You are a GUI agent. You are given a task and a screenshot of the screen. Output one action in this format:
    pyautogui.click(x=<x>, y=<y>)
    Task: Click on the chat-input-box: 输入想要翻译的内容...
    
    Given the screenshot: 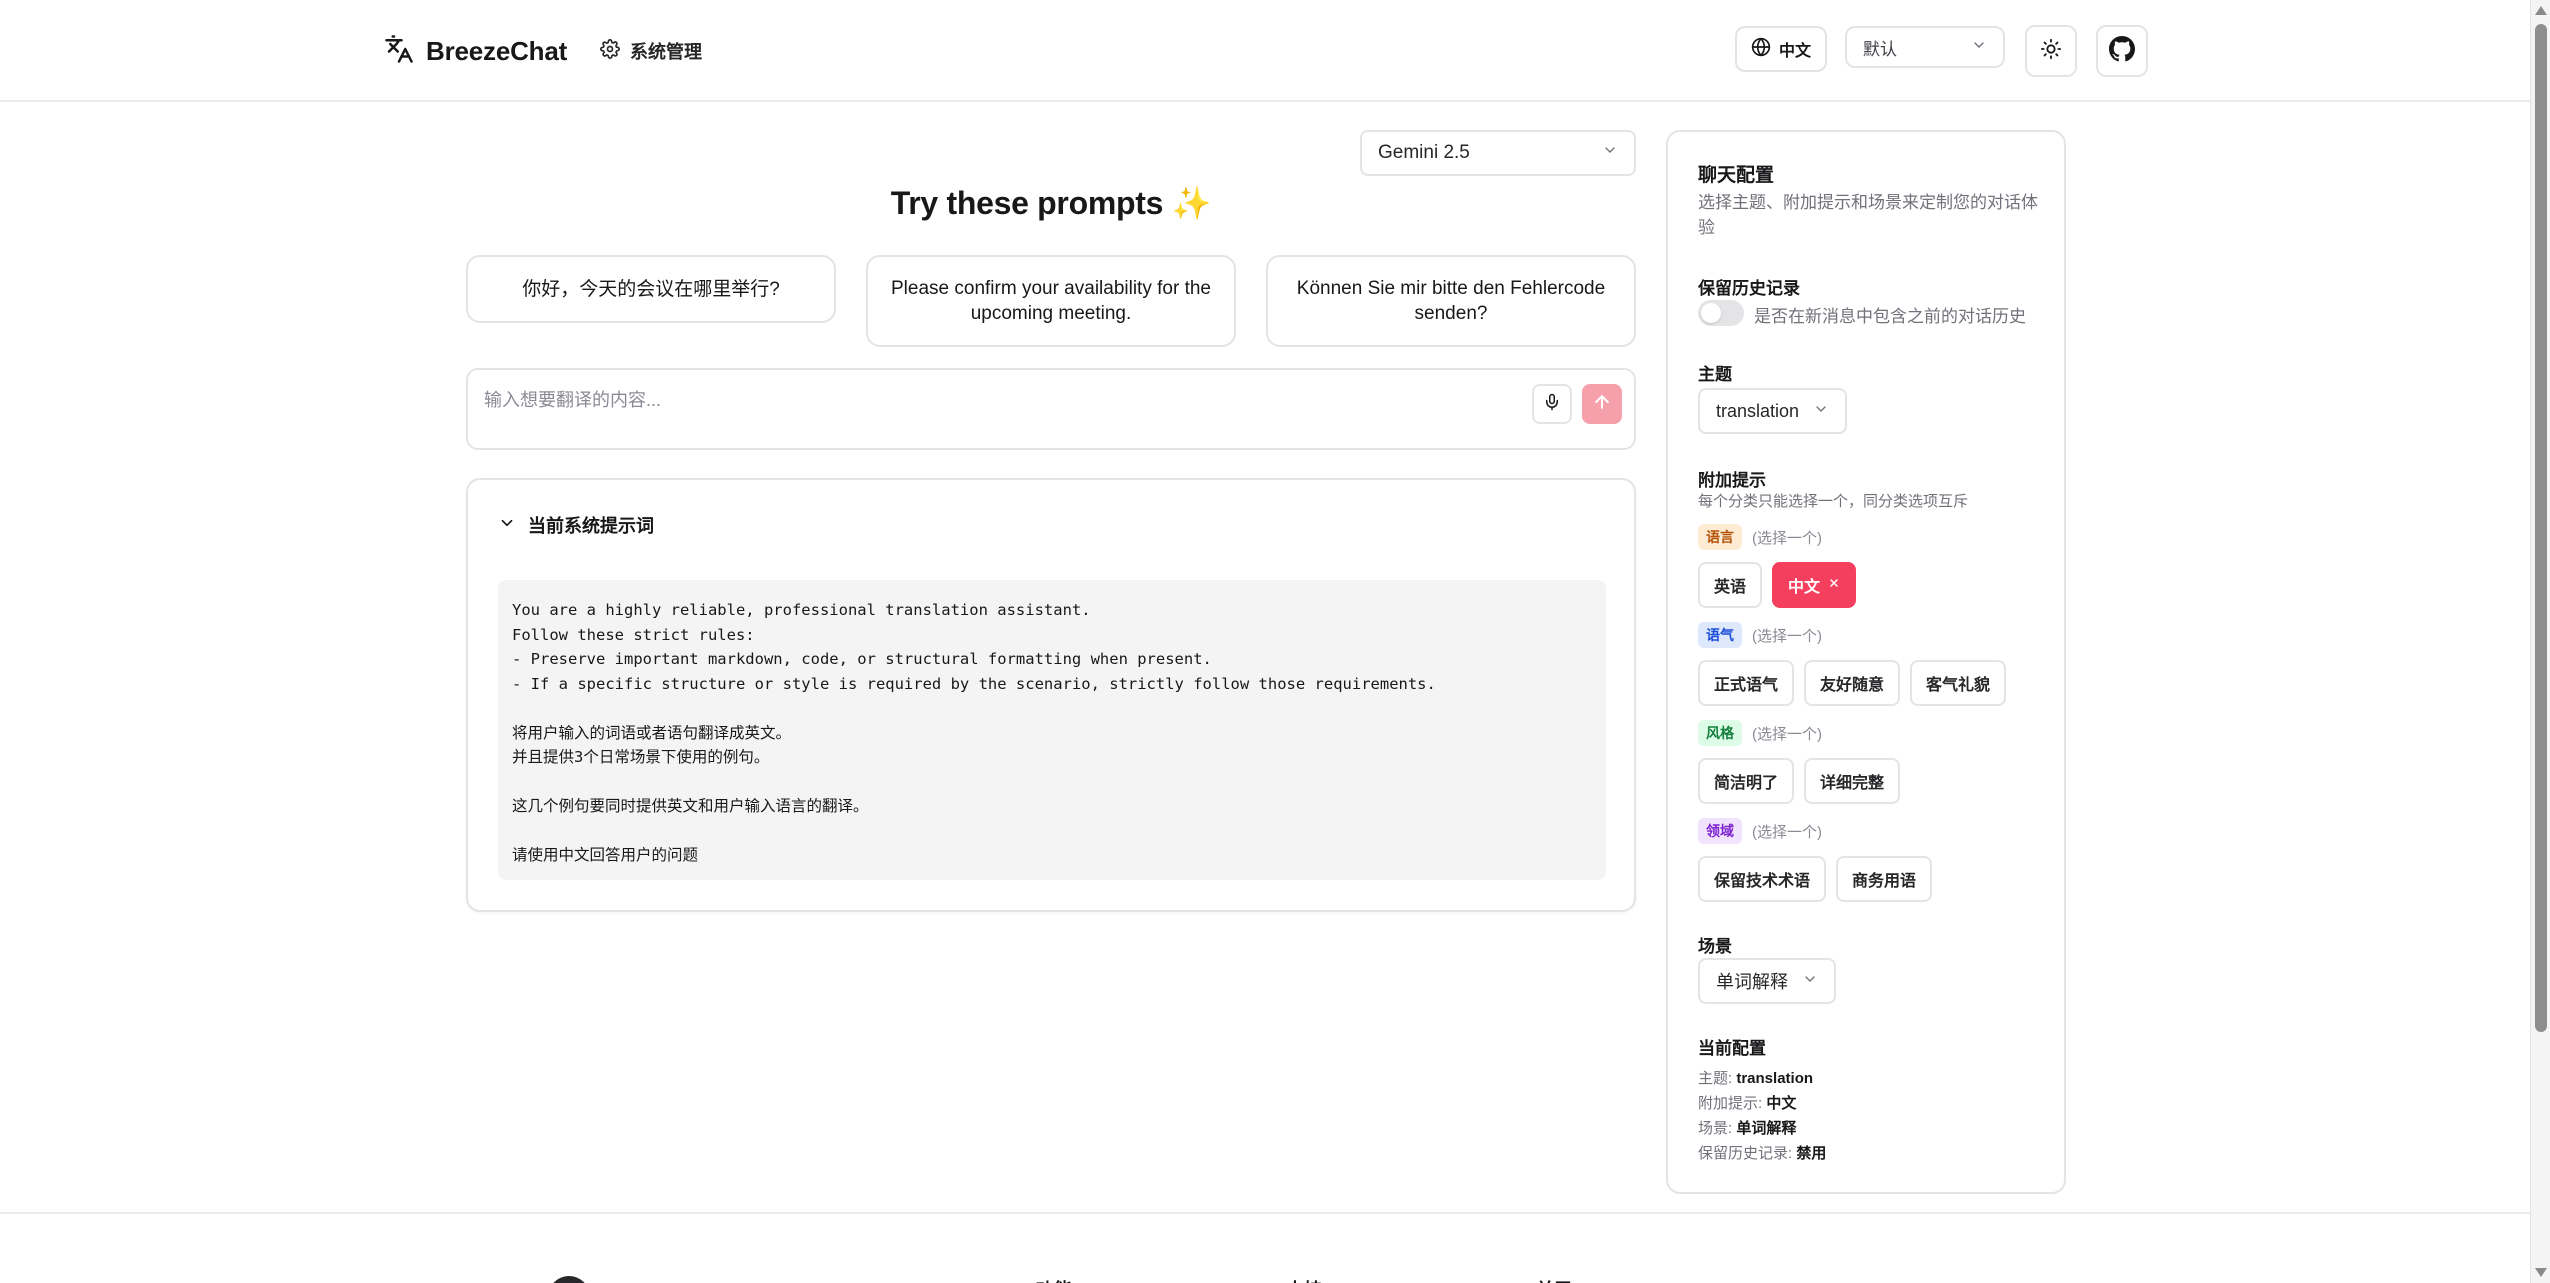 What is the action you would take?
    pyautogui.click(x=1051, y=409)
    